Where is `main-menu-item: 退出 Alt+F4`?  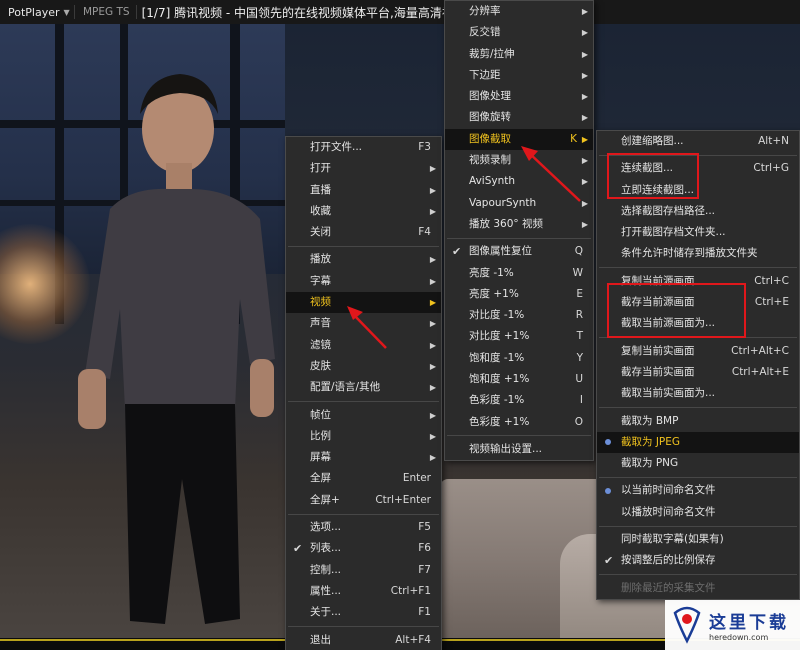 main-menu-item: 退出 Alt+F4 is located at coordinates (363, 640).